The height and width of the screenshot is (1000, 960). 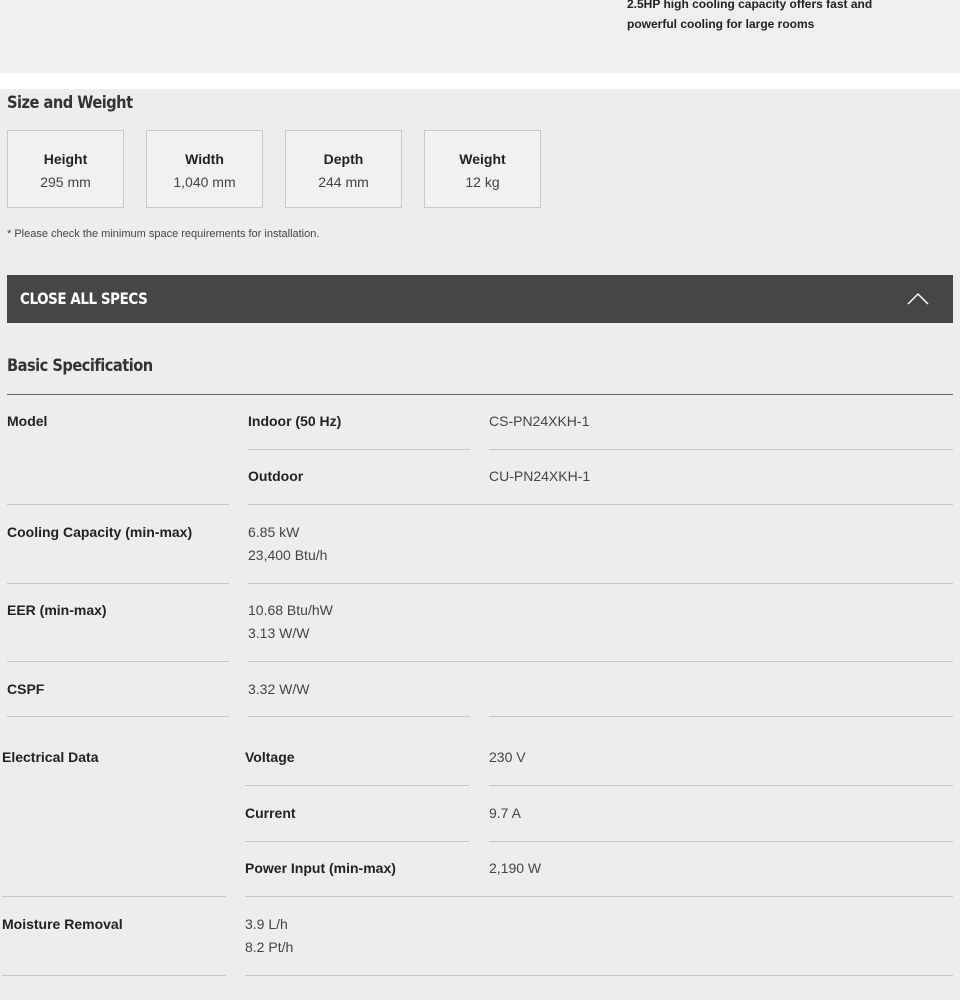 I want to click on spec-sublabel-outdoor: Outdoor, so click(x=276, y=476).